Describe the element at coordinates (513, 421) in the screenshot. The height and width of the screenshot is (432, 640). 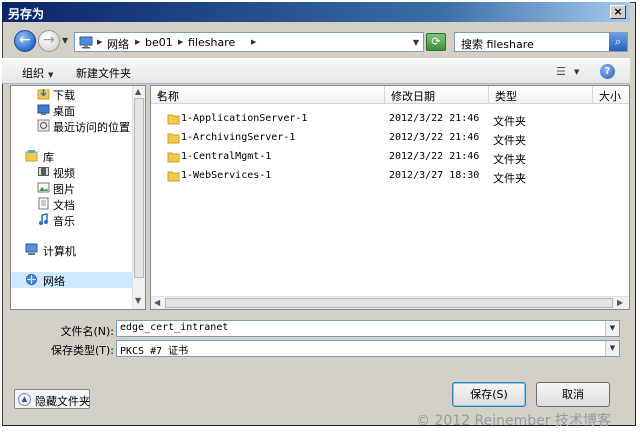
I see `watermark: © 2012 Reinember 技术博客` at that location.